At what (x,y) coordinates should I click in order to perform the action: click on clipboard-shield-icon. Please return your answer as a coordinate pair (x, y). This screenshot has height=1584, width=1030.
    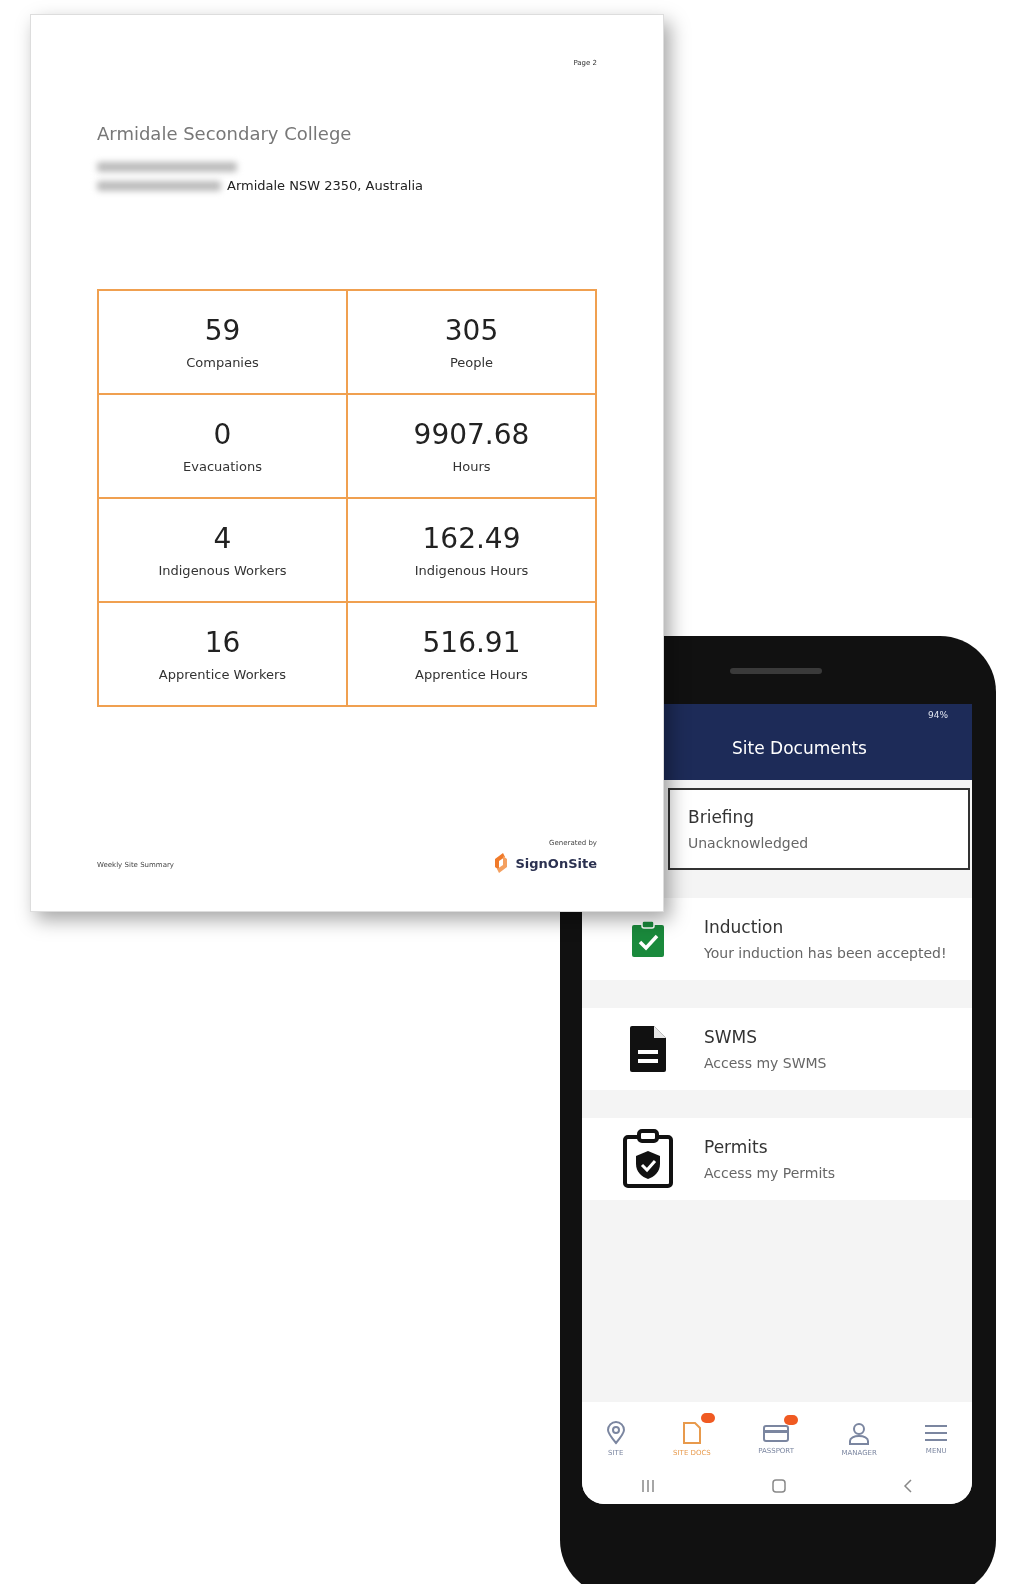
    Looking at the image, I should click on (648, 1159).